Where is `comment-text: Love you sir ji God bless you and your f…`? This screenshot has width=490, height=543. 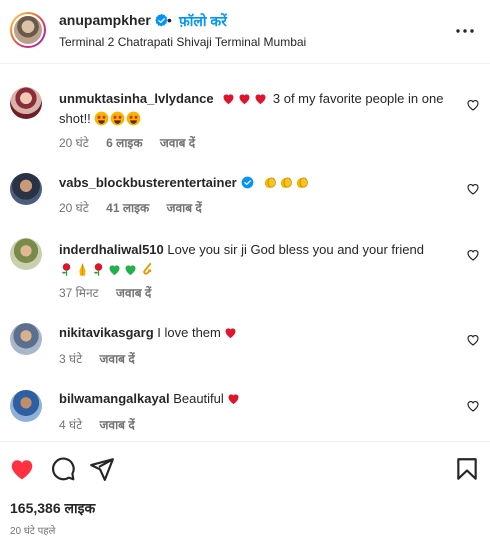
comment-text: Love you sir ji God bless you and your f… is located at coordinates (295, 249).